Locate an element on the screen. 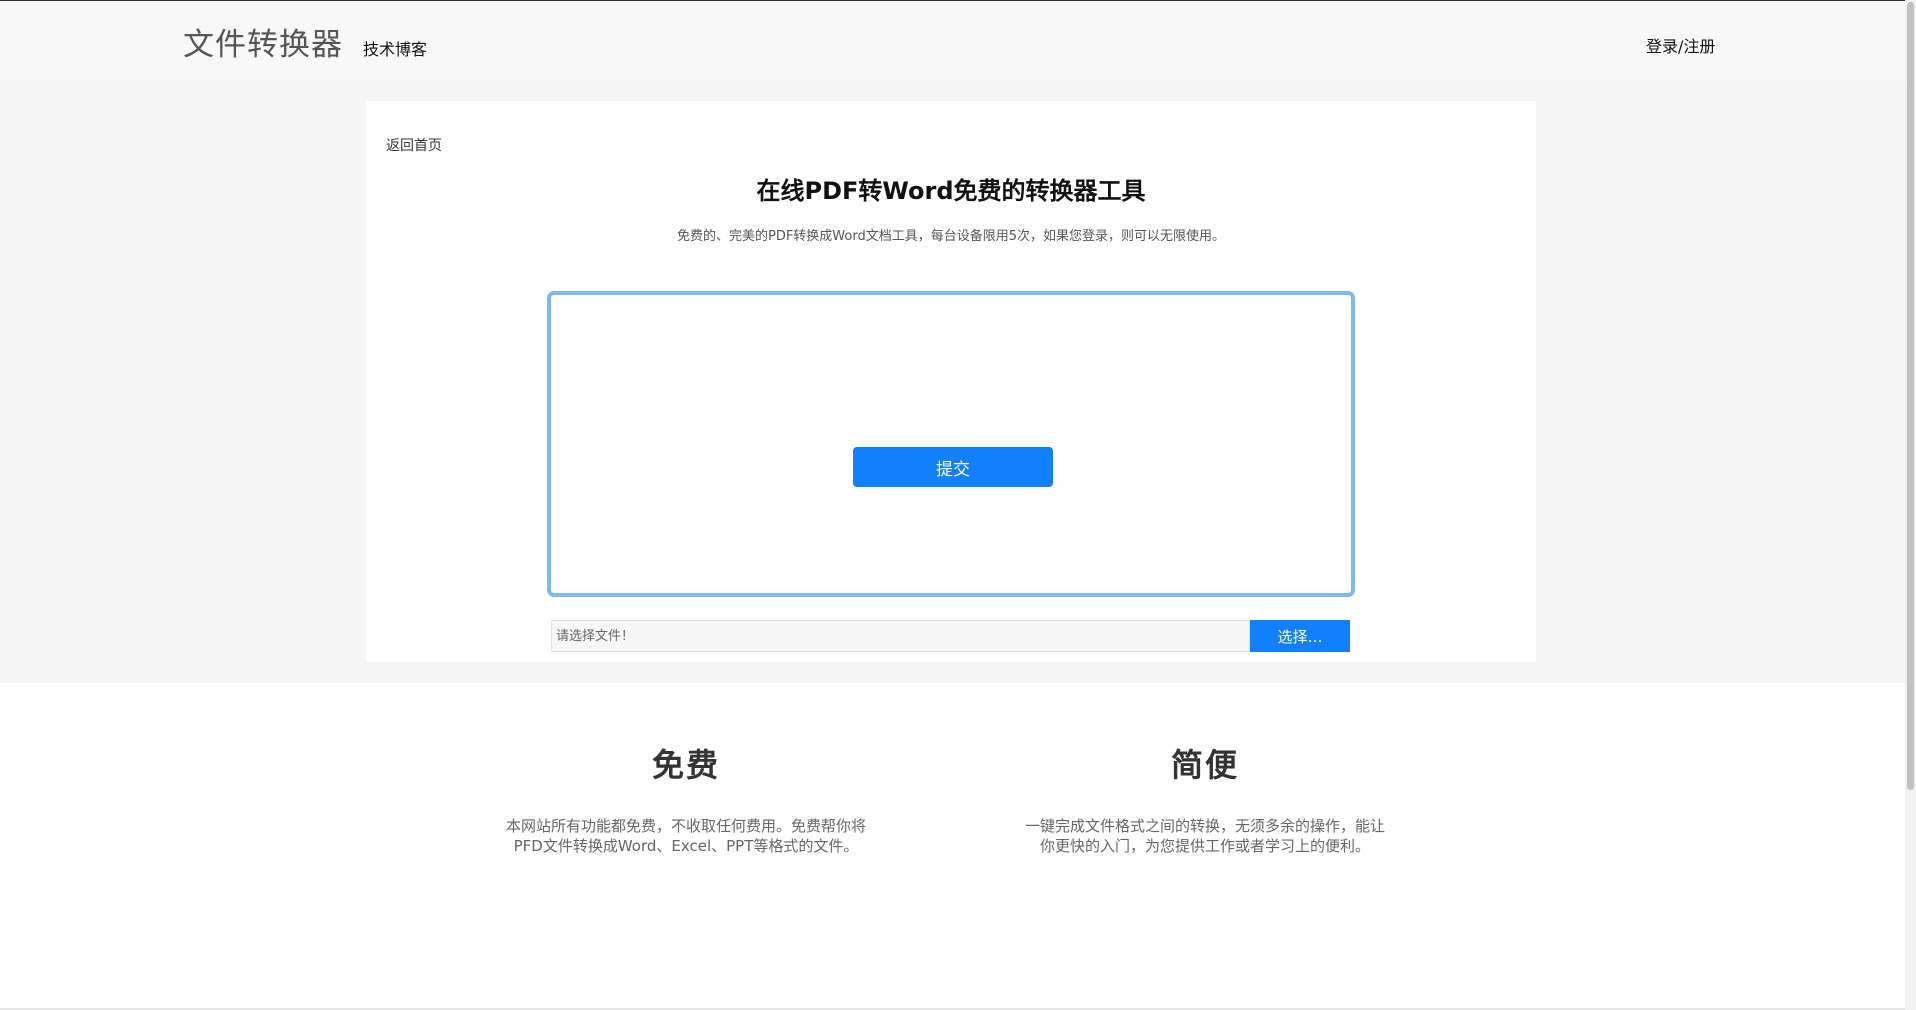 This screenshot has height=1010, width=1916. file-path-input is located at coordinates (900, 636).